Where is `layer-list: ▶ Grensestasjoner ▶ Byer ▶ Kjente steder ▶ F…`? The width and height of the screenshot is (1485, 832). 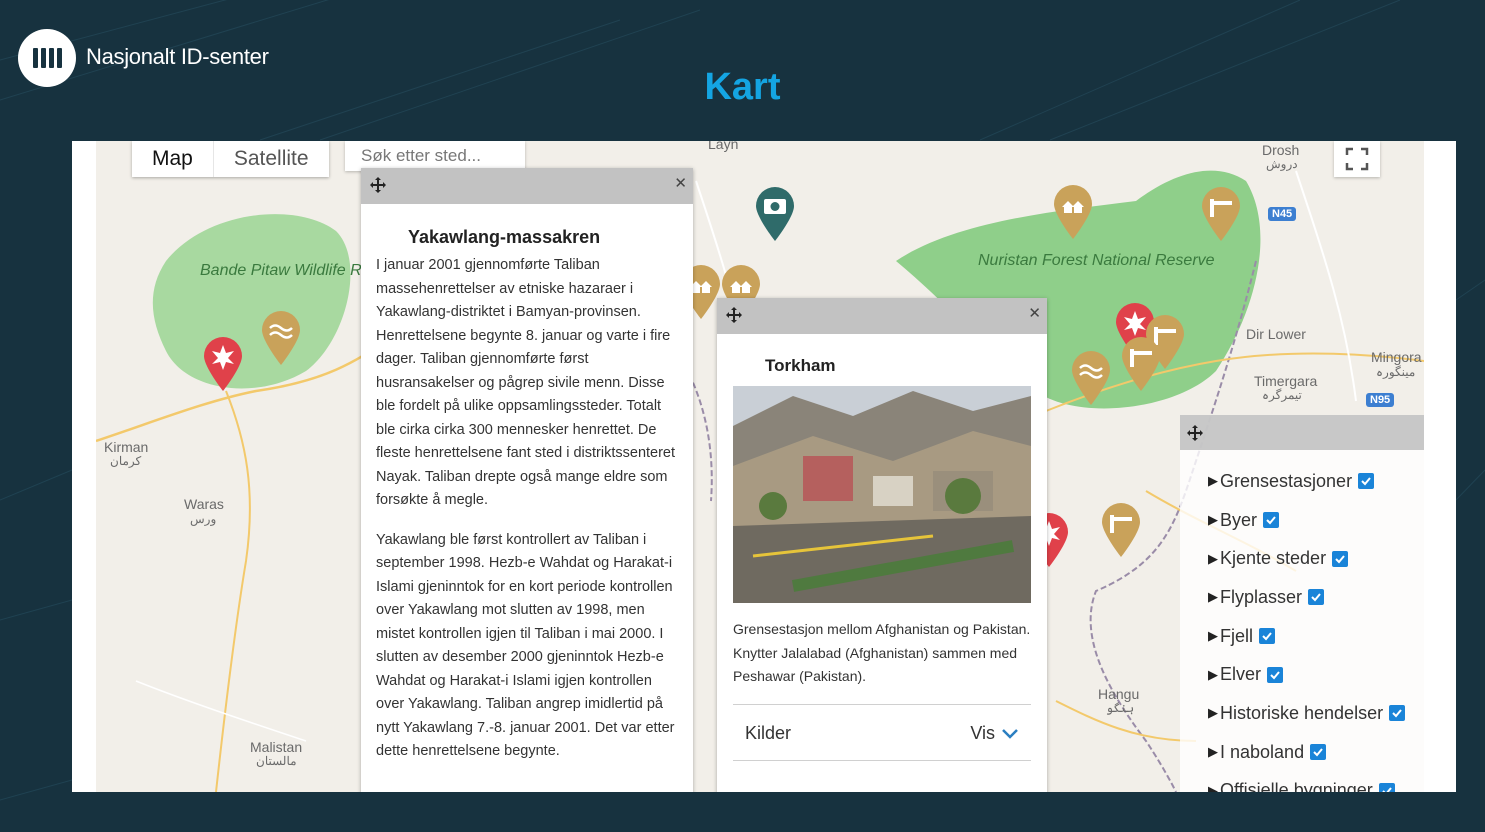
layer-list: ▶ Grensestasjoner ▶ Byer ▶ Kjente steder ▶ F… is located at coordinates (1302, 621).